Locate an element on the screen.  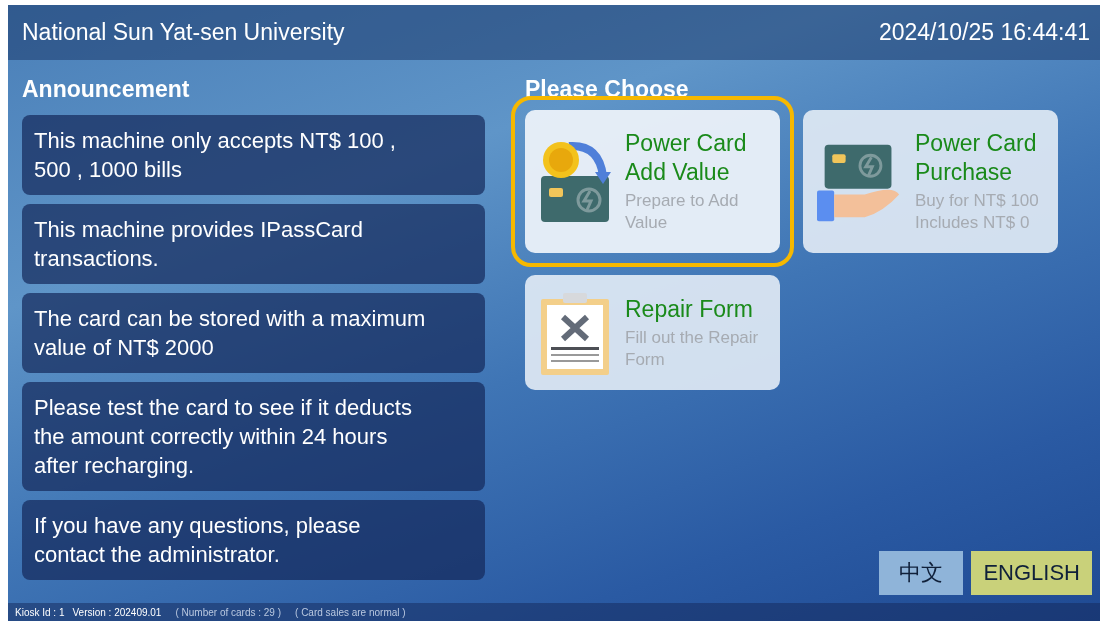
option-subtitle: Includes NT$ 0 is located at coordinates (973, 223).